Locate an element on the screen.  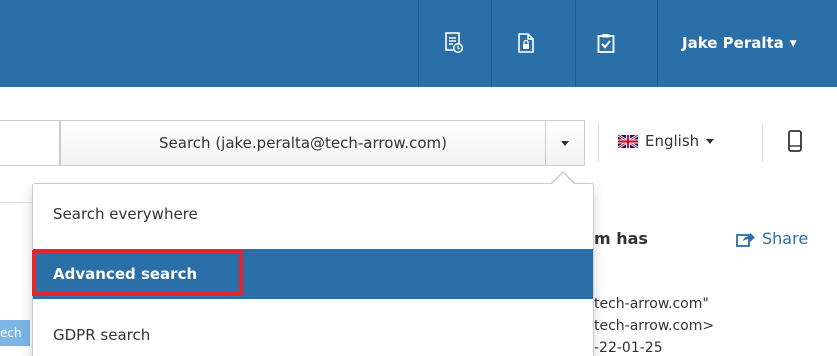
selected-text-fragment: ech is located at coordinates (15, 333).